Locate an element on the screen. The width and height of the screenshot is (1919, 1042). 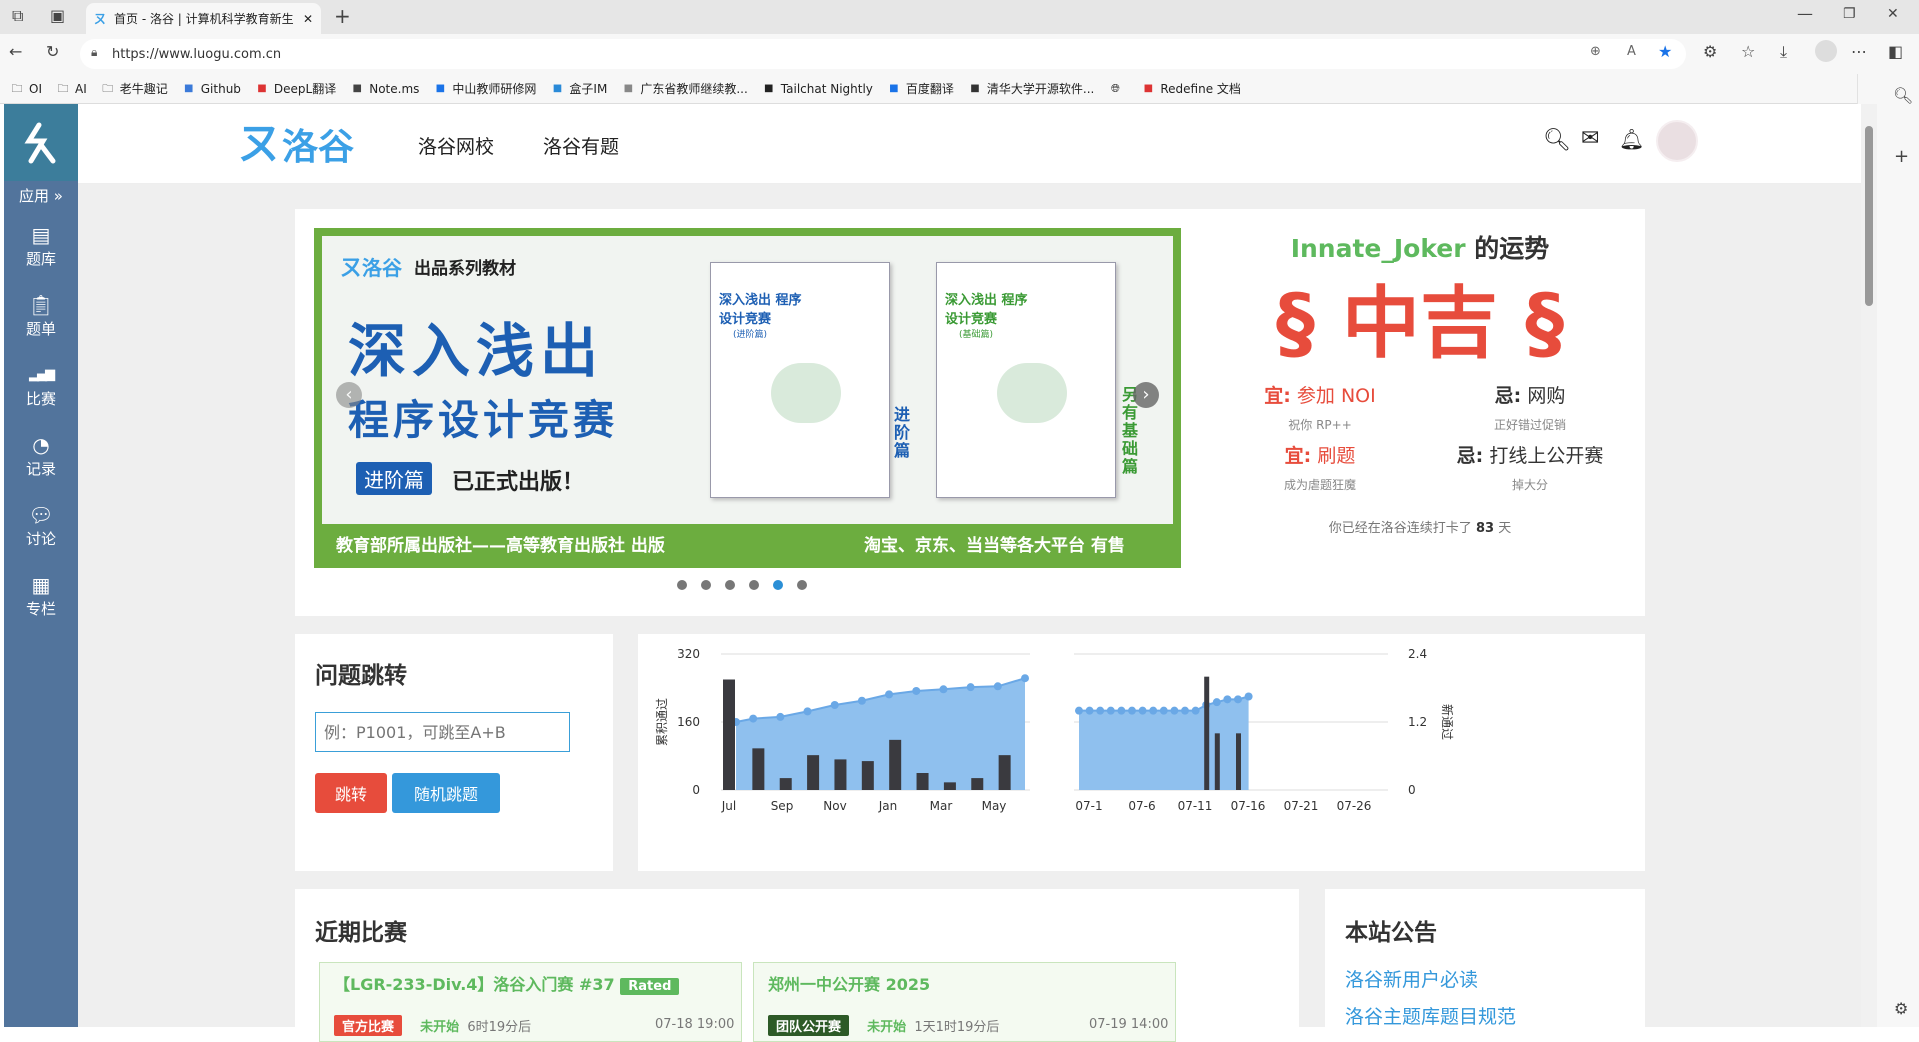
fortune-title: Innate_Joker 的运势 is located at coordinates (1420, 247).